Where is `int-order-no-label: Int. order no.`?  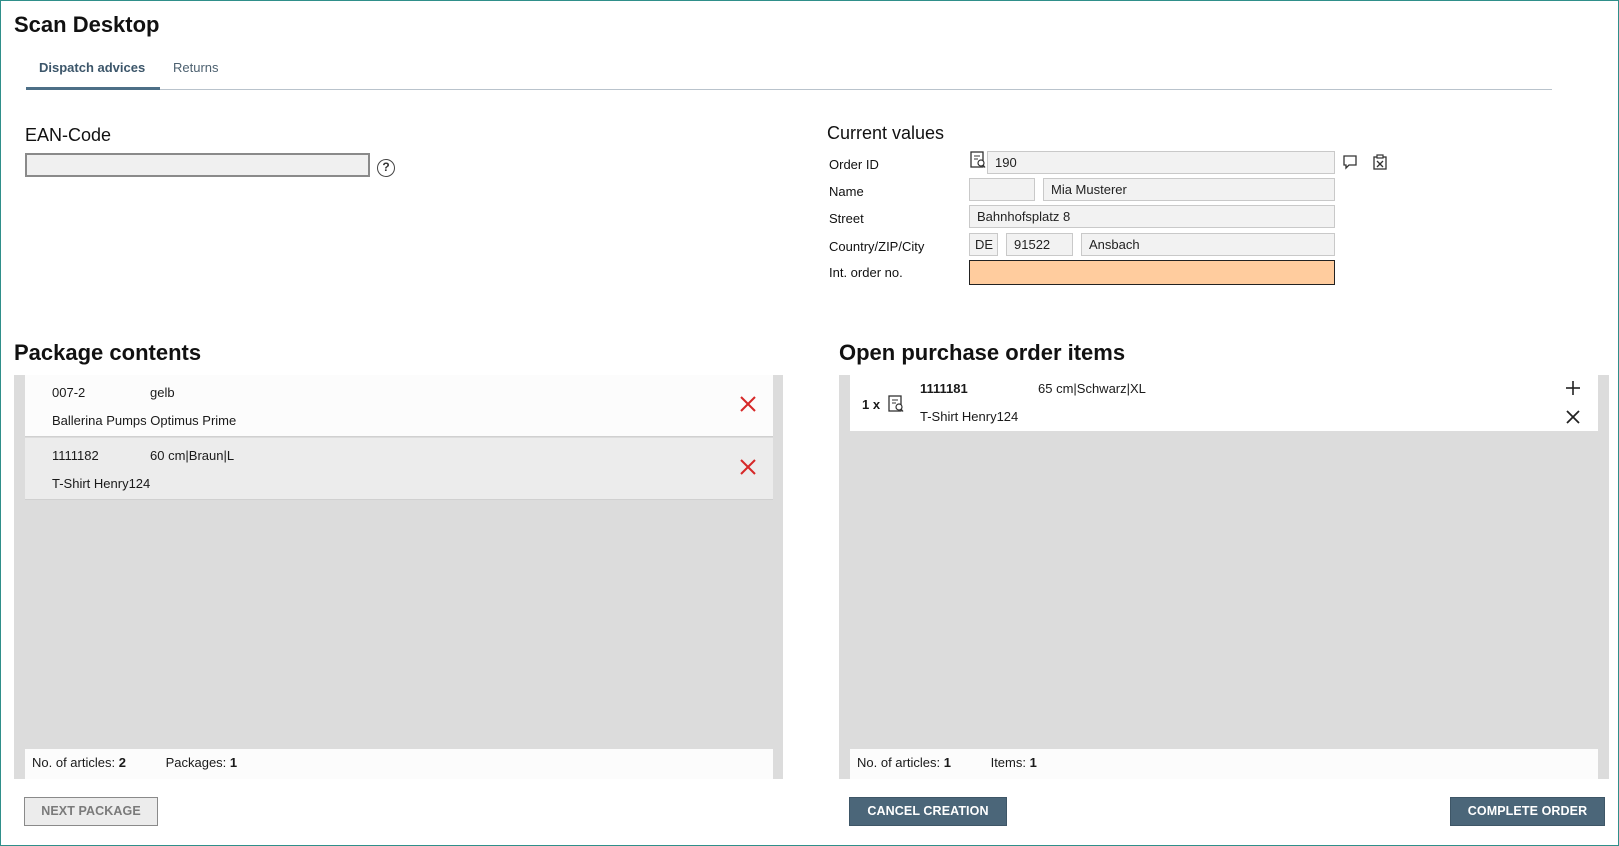 int-order-no-label: Int. order no. is located at coordinates (866, 272).